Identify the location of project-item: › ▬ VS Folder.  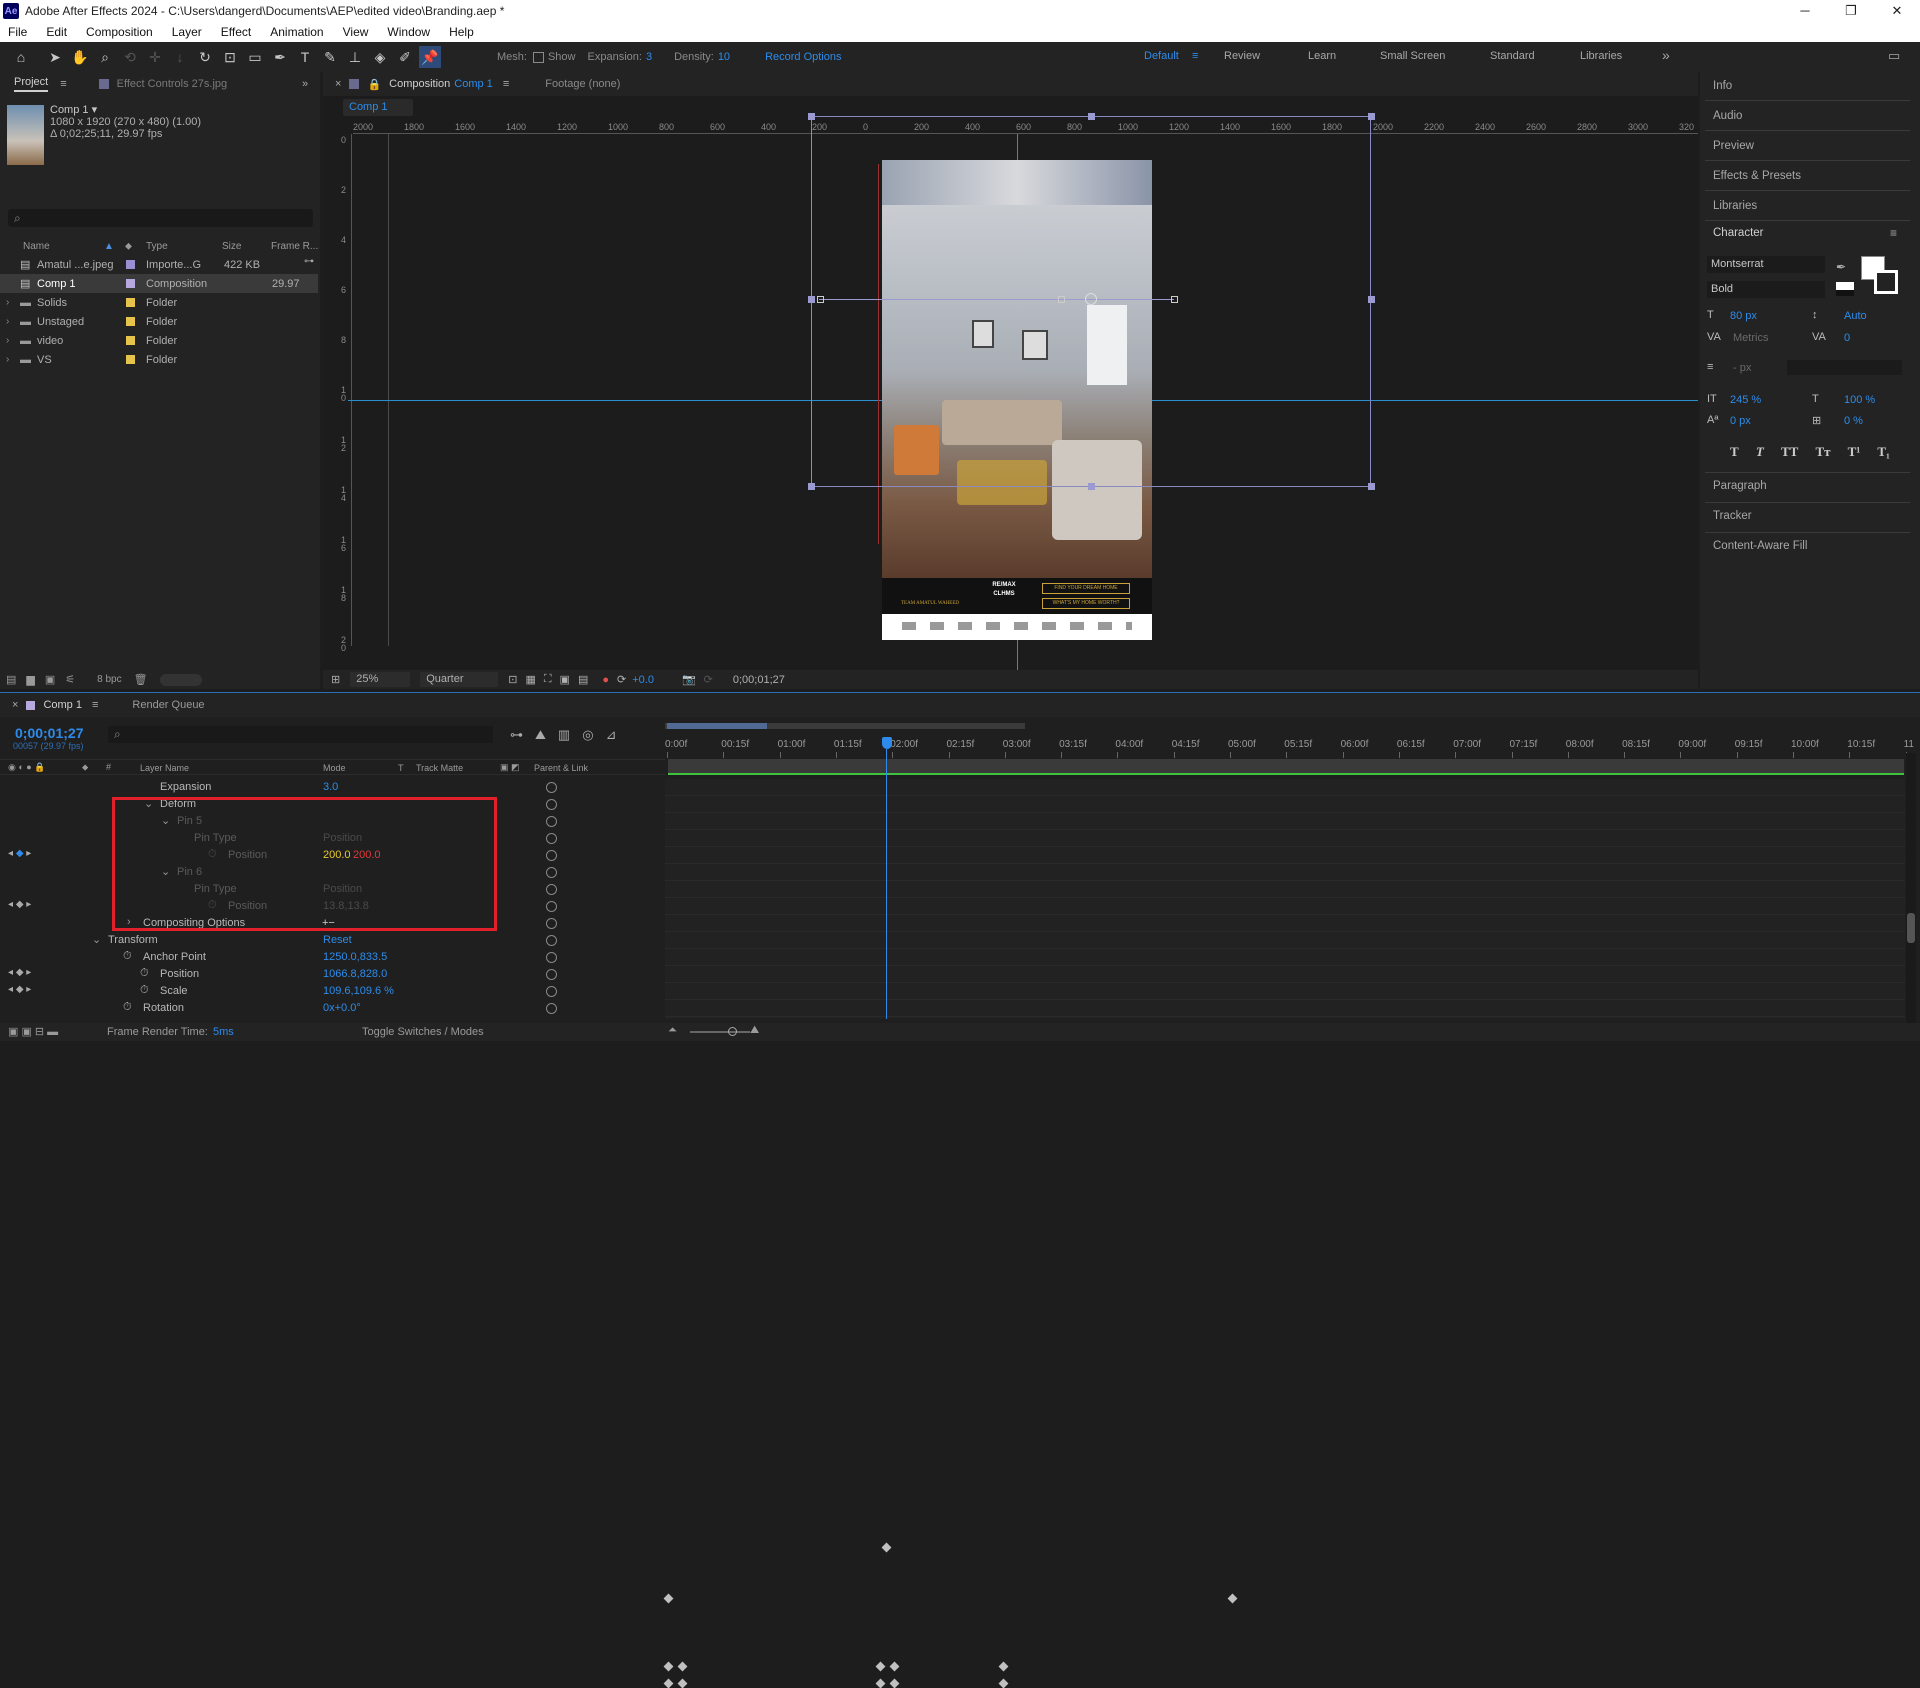
(159, 359).